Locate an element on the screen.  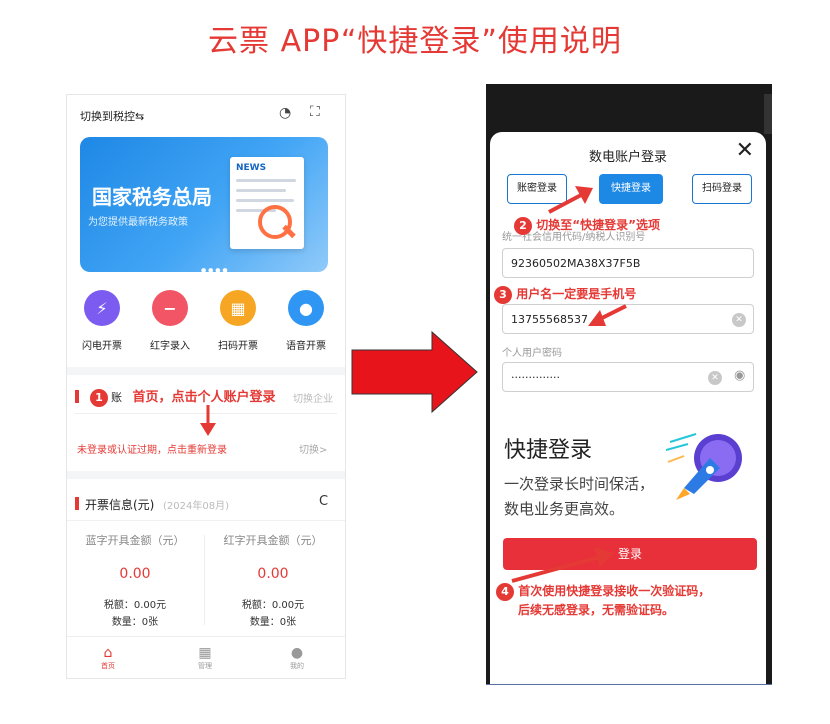
tab-home: ⌂ 首页 is located at coordinates (108, 658).